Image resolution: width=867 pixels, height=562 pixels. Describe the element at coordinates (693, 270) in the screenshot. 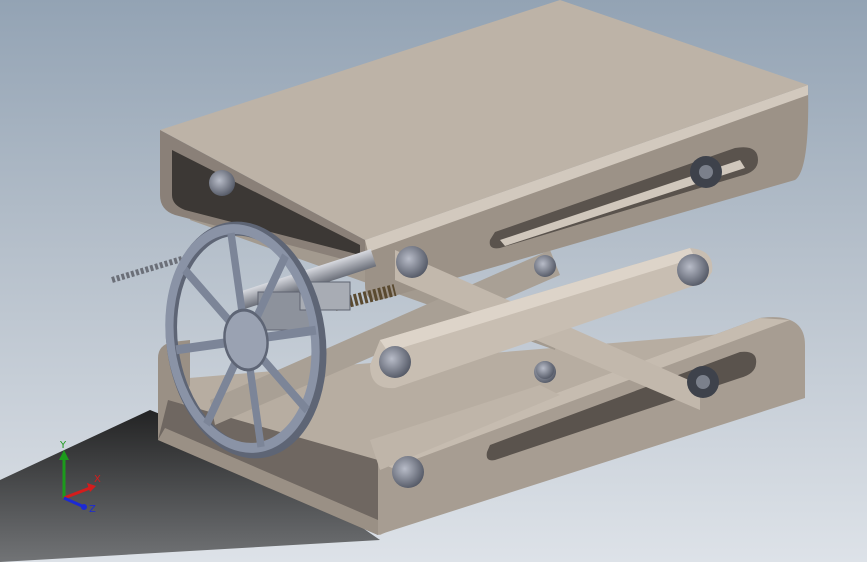

I see `pivot-pin-mid-right` at that location.